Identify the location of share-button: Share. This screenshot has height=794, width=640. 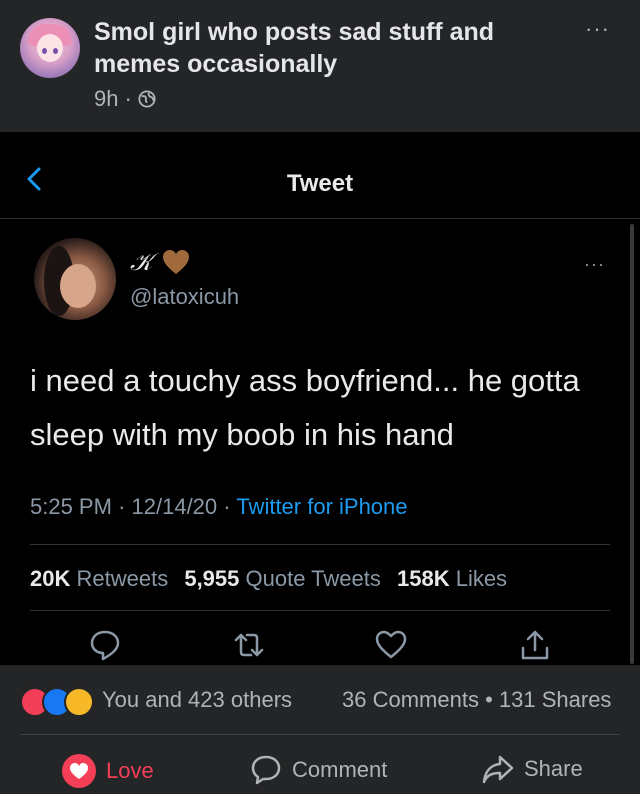
(532, 769).